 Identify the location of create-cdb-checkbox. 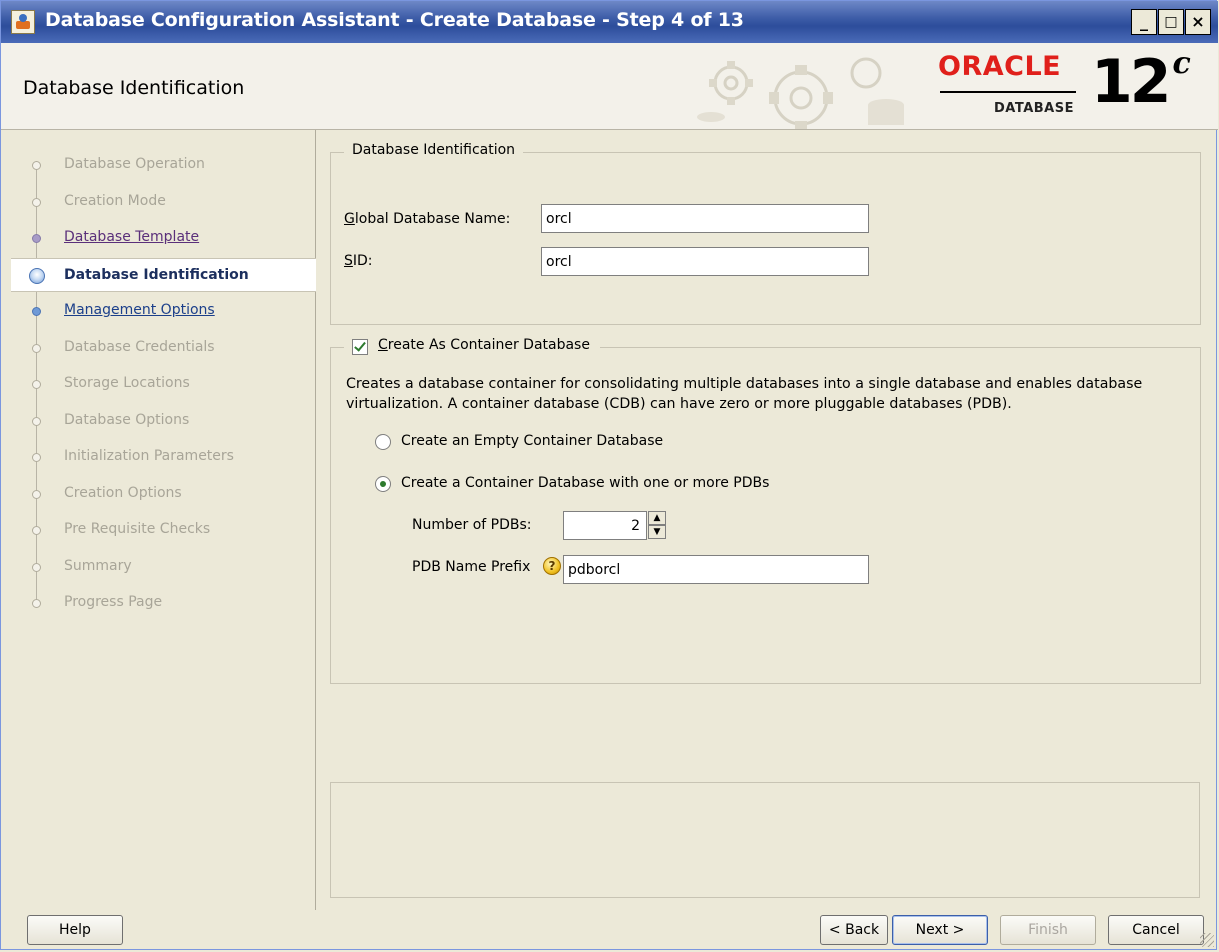
(360, 347).